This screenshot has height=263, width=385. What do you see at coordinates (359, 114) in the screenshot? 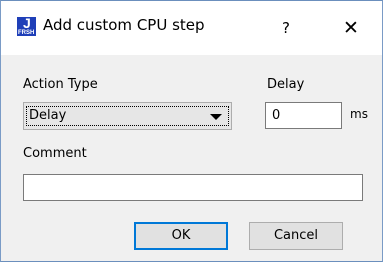
I see `delay-unit-label: ms` at bounding box center [359, 114].